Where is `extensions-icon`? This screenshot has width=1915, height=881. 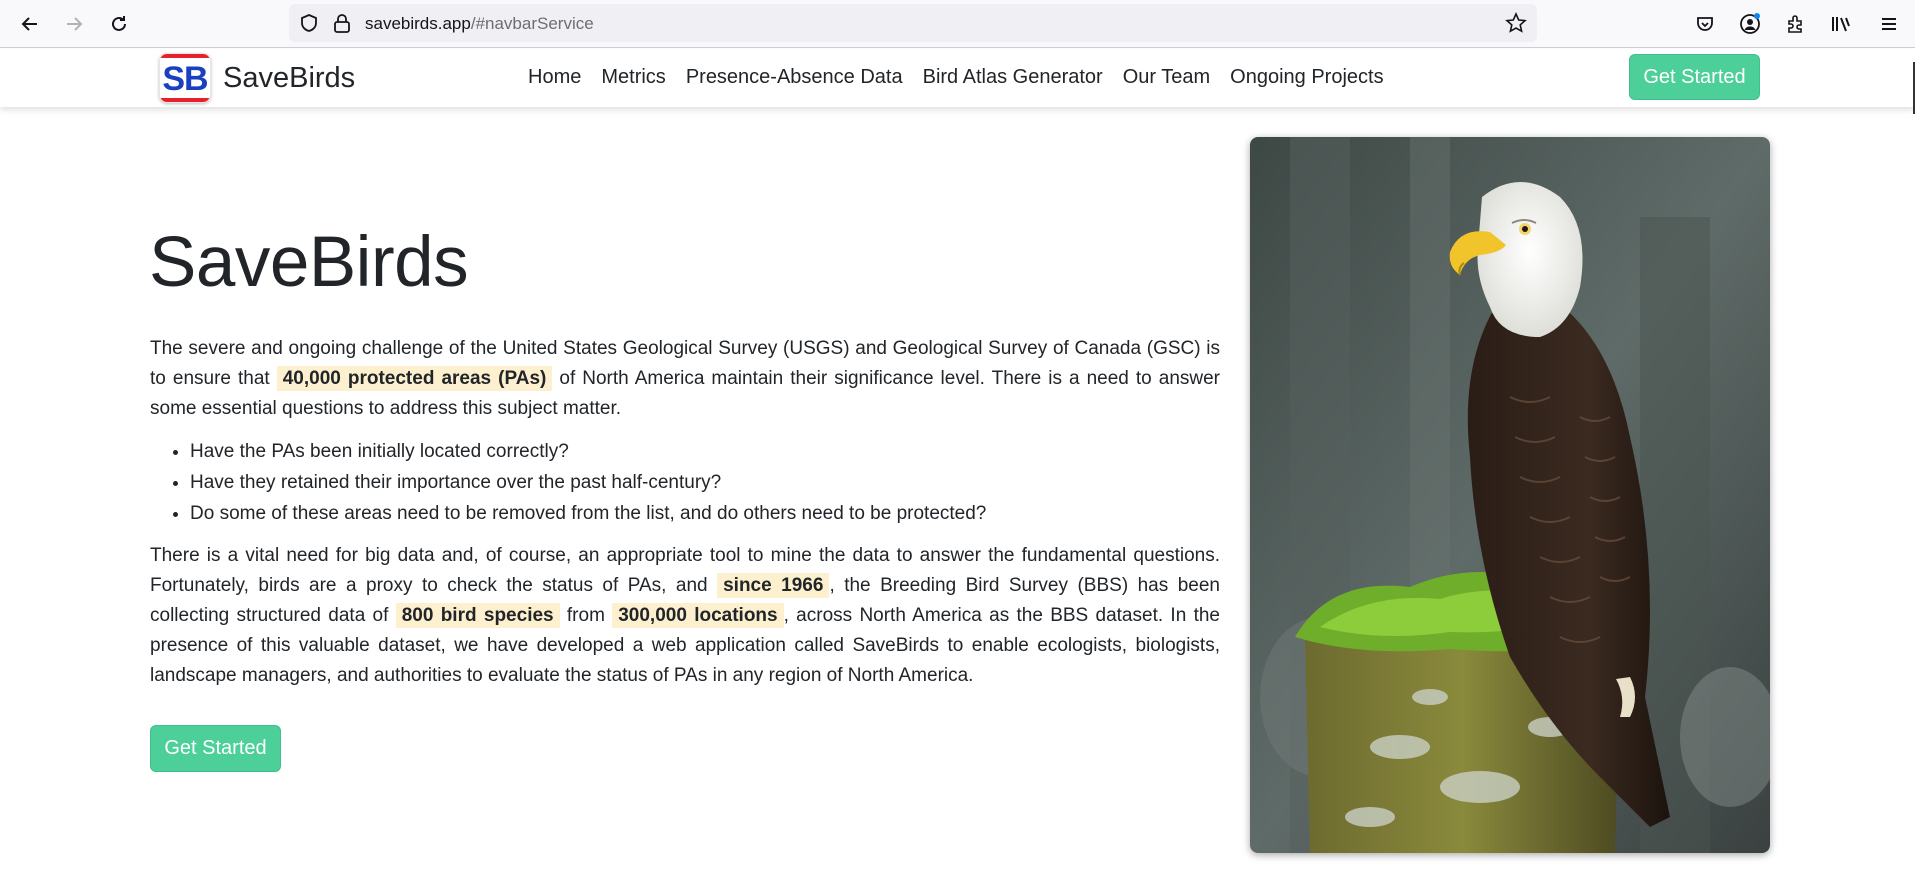 extensions-icon is located at coordinates (1795, 24).